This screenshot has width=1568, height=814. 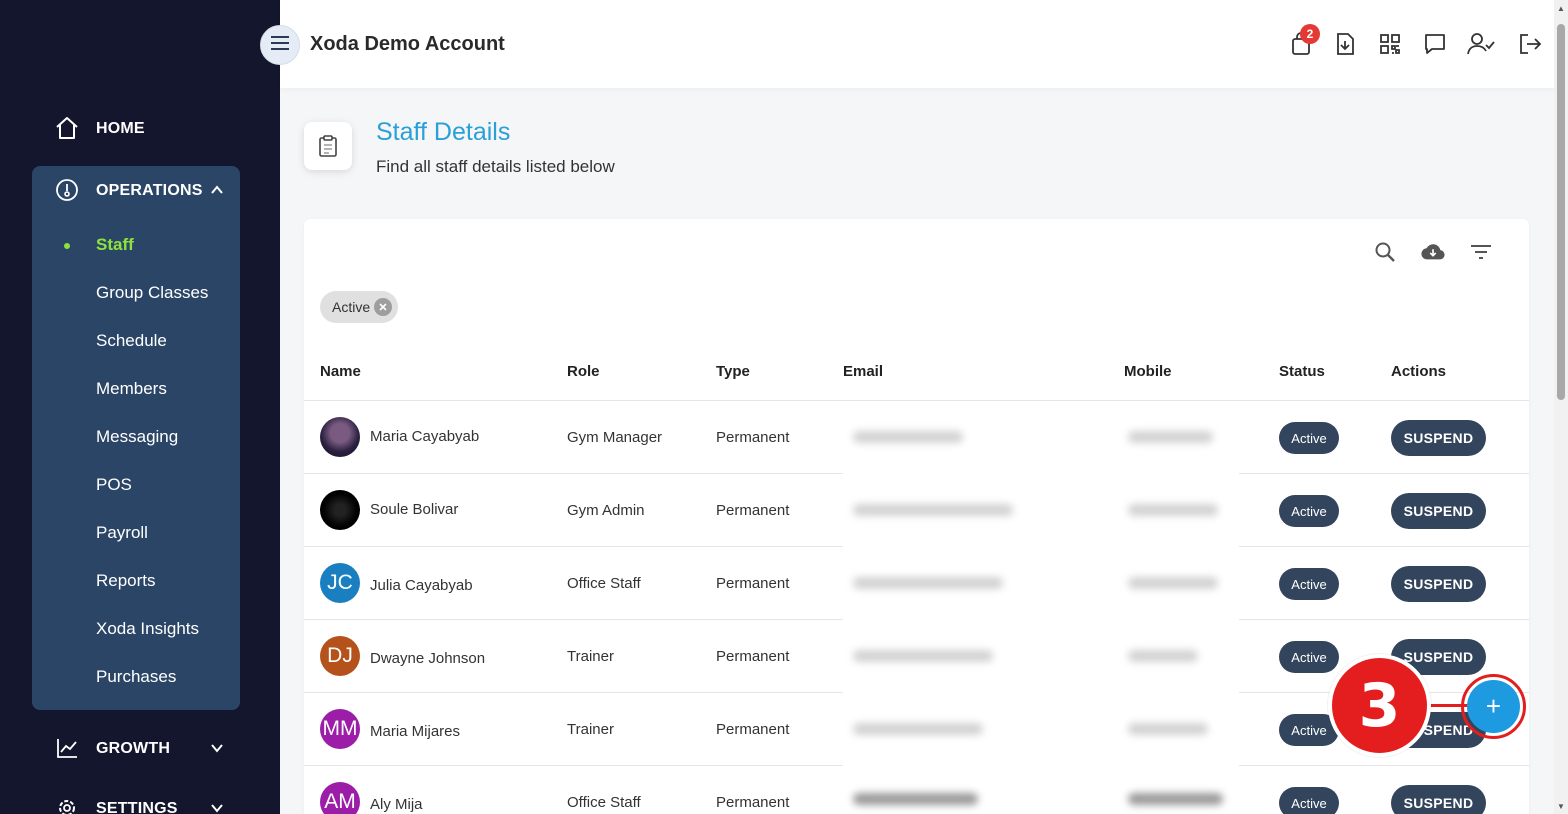 I want to click on step-number-marker: 3, so click(x=1379, y=705).